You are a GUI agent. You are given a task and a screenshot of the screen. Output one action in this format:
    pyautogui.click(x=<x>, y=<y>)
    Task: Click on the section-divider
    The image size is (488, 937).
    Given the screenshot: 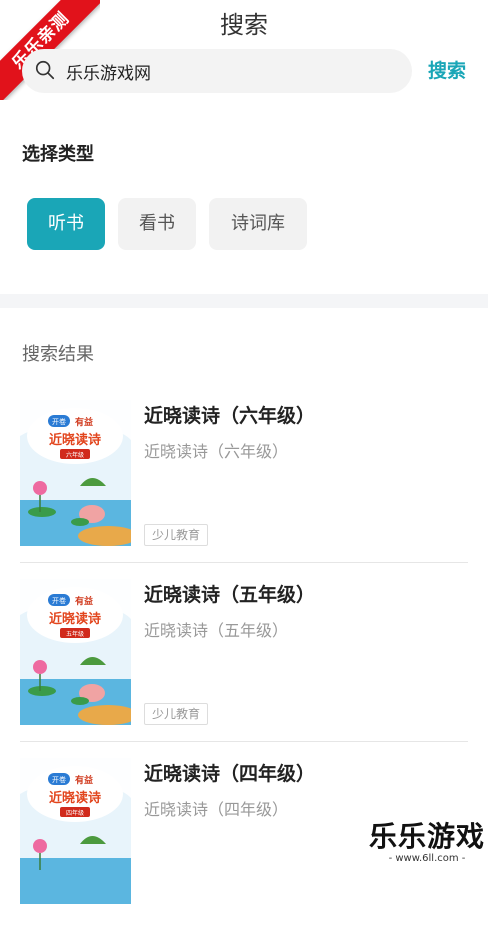 What is the action you would take?
    pyautogui.click(x=244, y=301)
    